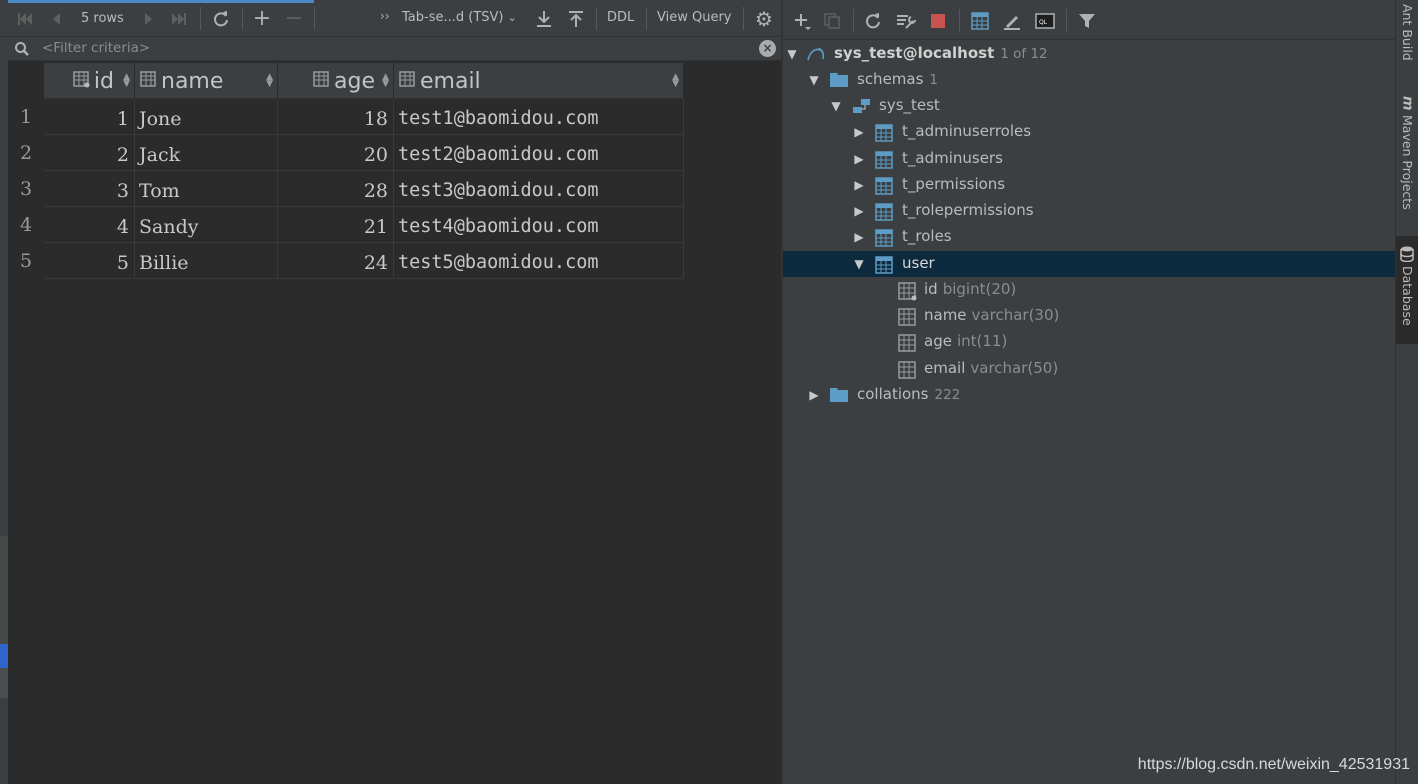 Image resolution: width=1418 pixels, height=784 pixels. I want to click on column-type: int(11), so click(982, 341).